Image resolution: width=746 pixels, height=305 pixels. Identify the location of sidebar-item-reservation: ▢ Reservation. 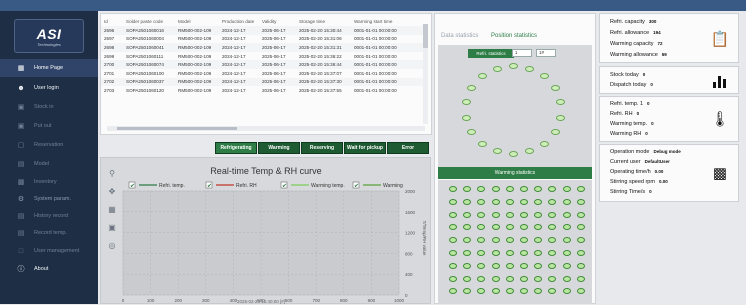
(49, 145).